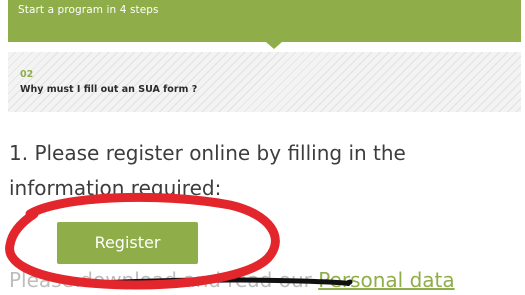 This screenshot has height=295, width=525. I want to click on step-question: Why must I fill out an SUA form ?, so click(109, 89).